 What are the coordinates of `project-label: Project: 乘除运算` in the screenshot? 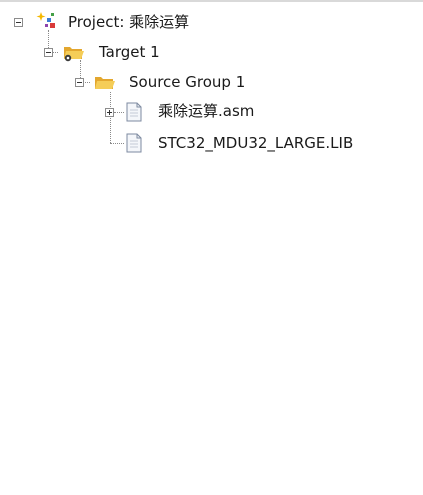 It's located at (128, 22).